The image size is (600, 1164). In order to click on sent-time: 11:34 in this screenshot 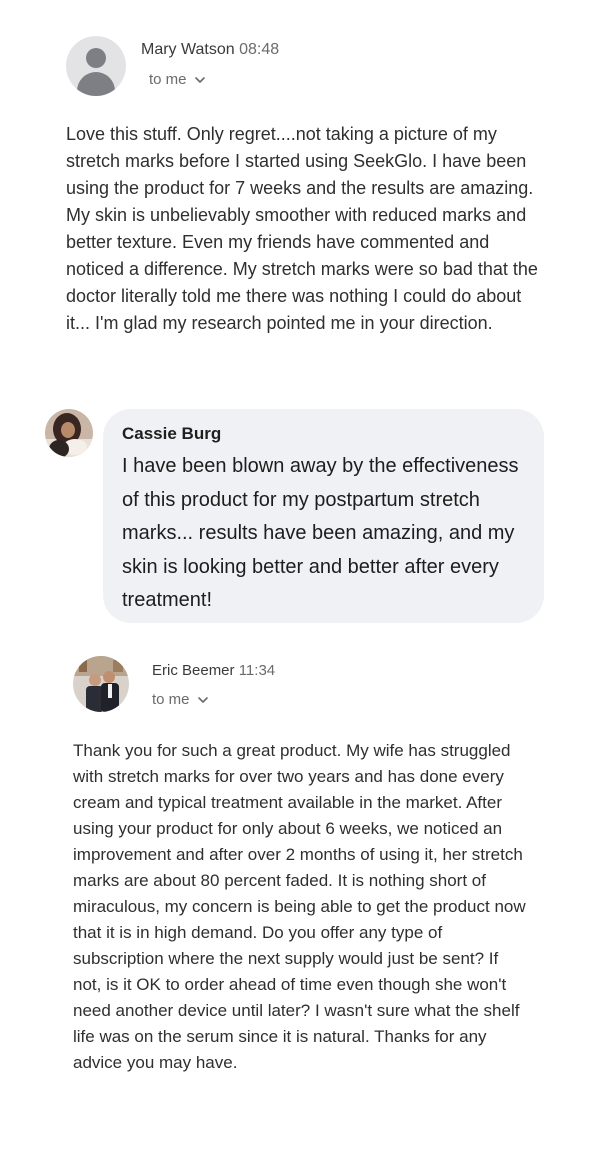, I will do `click(257, 670)`.